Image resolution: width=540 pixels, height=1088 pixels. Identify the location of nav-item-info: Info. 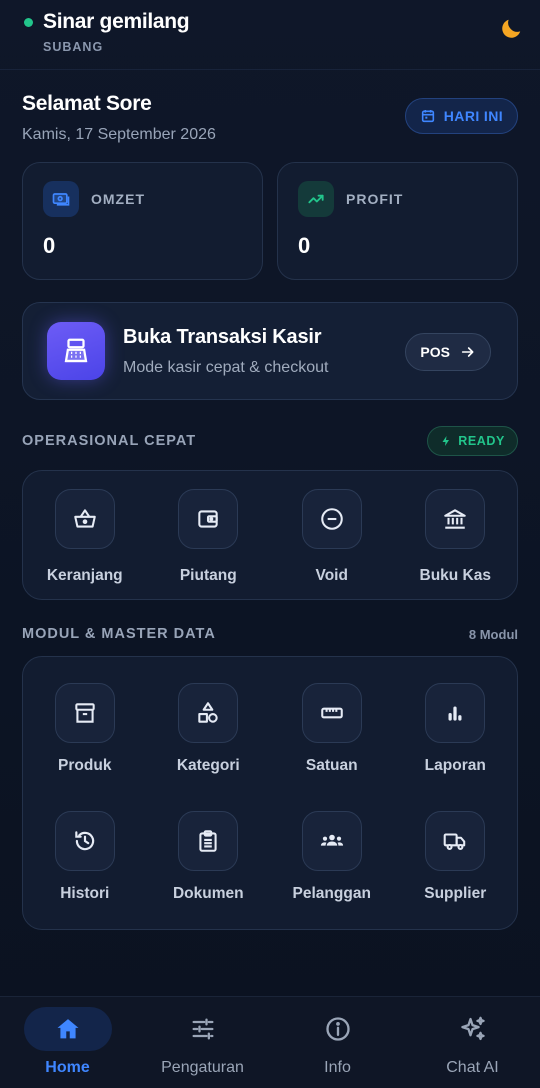
(337, 1042).